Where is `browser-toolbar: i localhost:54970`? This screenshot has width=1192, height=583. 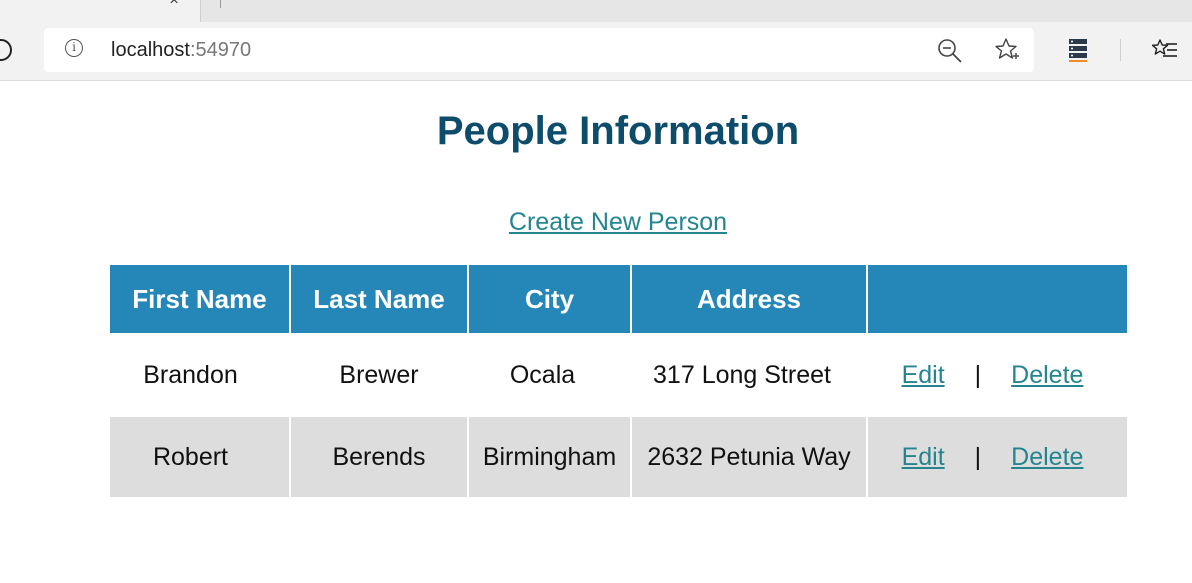 browser-toolbar: i localhost:54970 is located at coordinates (596, 51).